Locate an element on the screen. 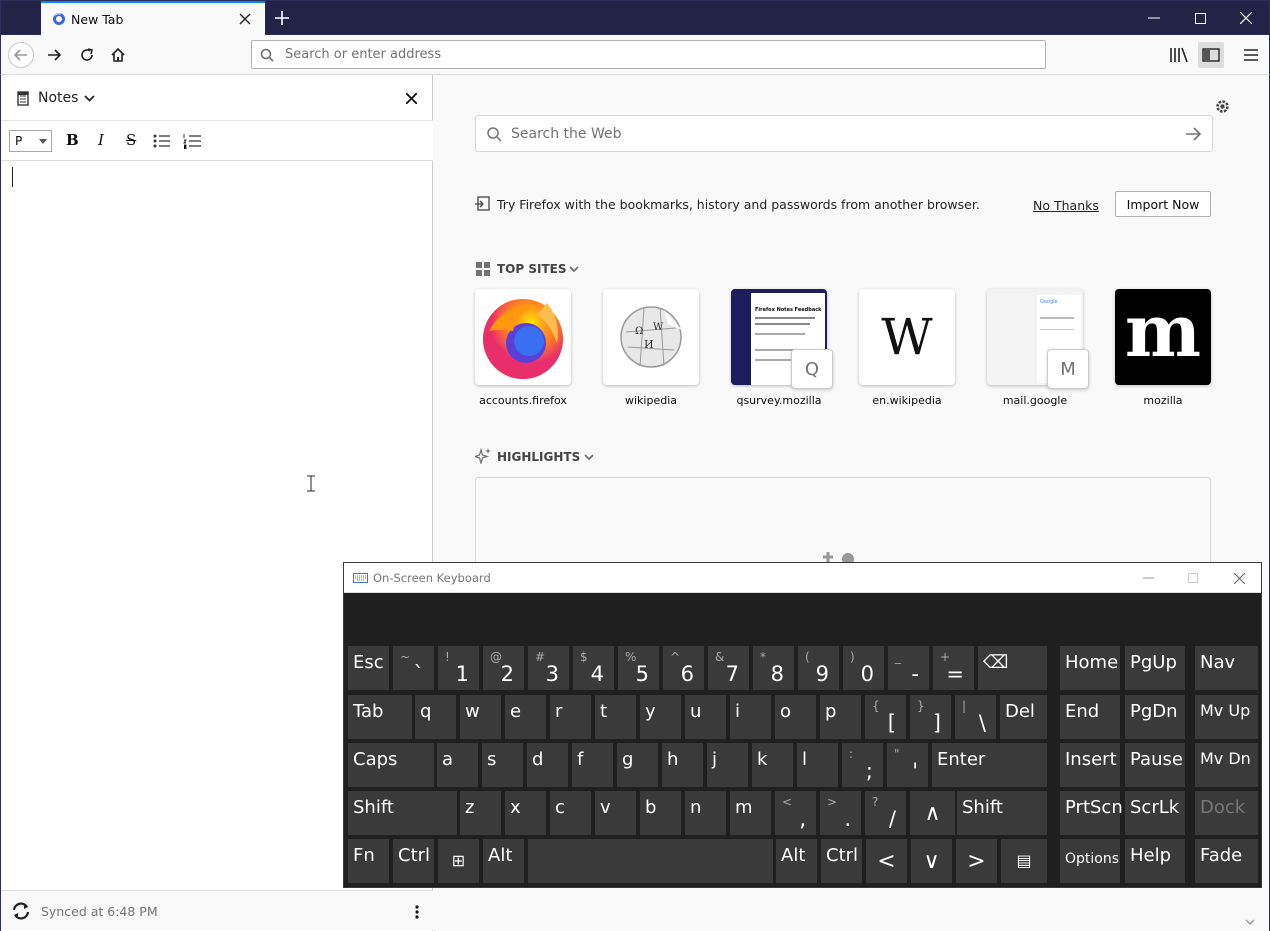 This screenshot has width=1270, height=931. key-options: Options is located at coordinates (1090, 861).